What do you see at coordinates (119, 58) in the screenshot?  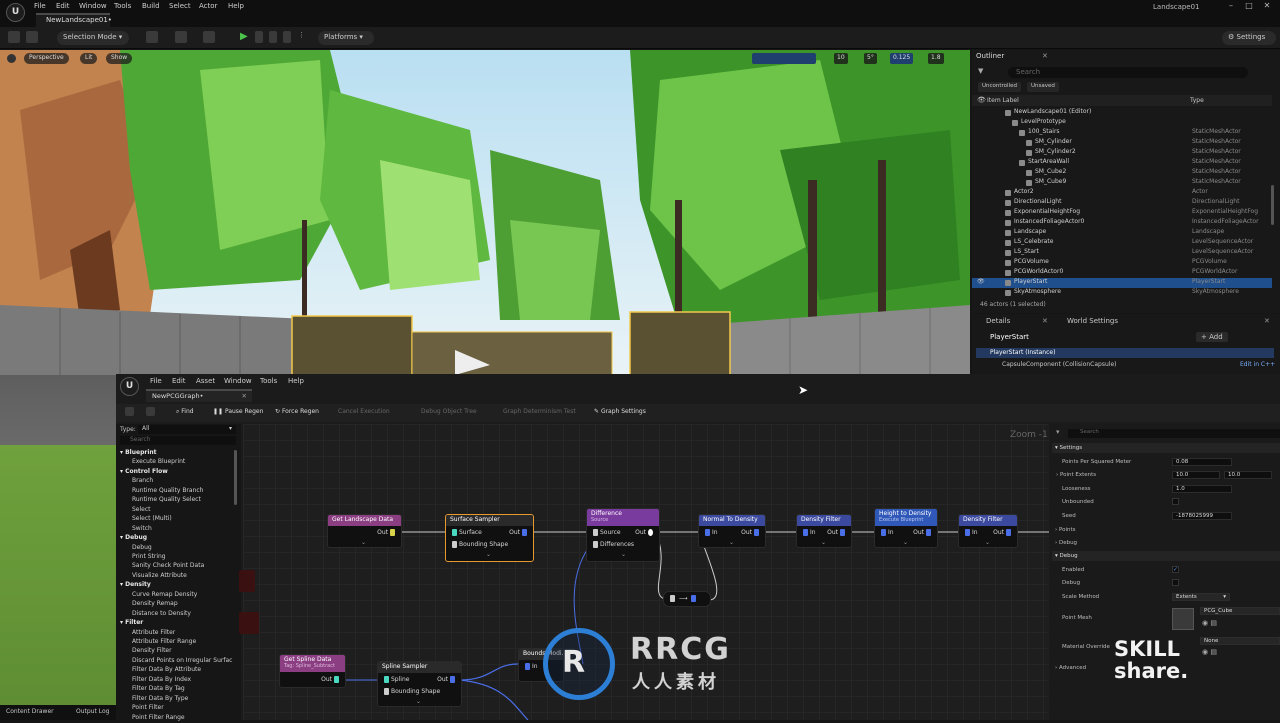 I see `show-button: Show` at bounding box center [119, 58].